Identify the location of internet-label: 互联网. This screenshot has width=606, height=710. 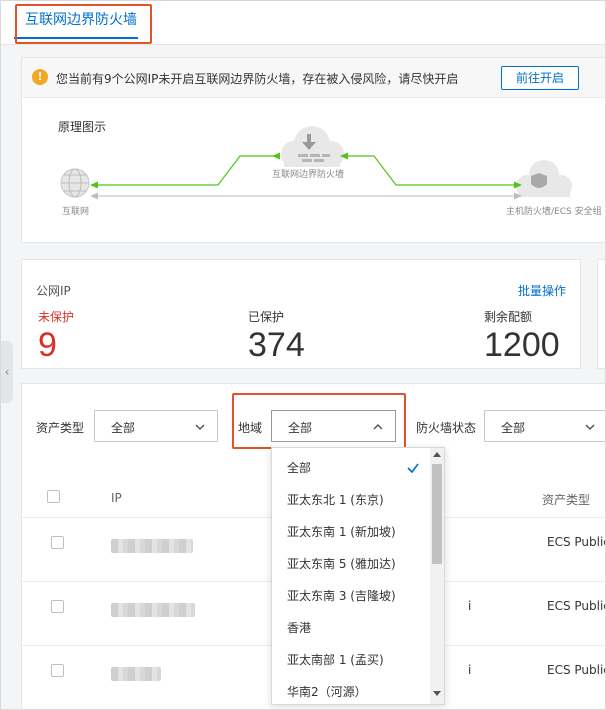
(76, 212).